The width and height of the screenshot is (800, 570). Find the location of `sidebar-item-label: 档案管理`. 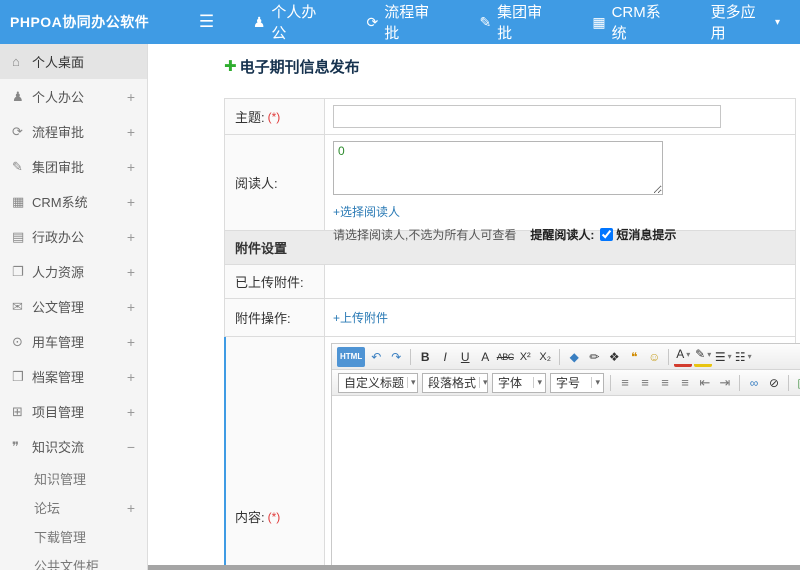

sidebar-item-label: 档案管理 is located at coordinates (58, 377).